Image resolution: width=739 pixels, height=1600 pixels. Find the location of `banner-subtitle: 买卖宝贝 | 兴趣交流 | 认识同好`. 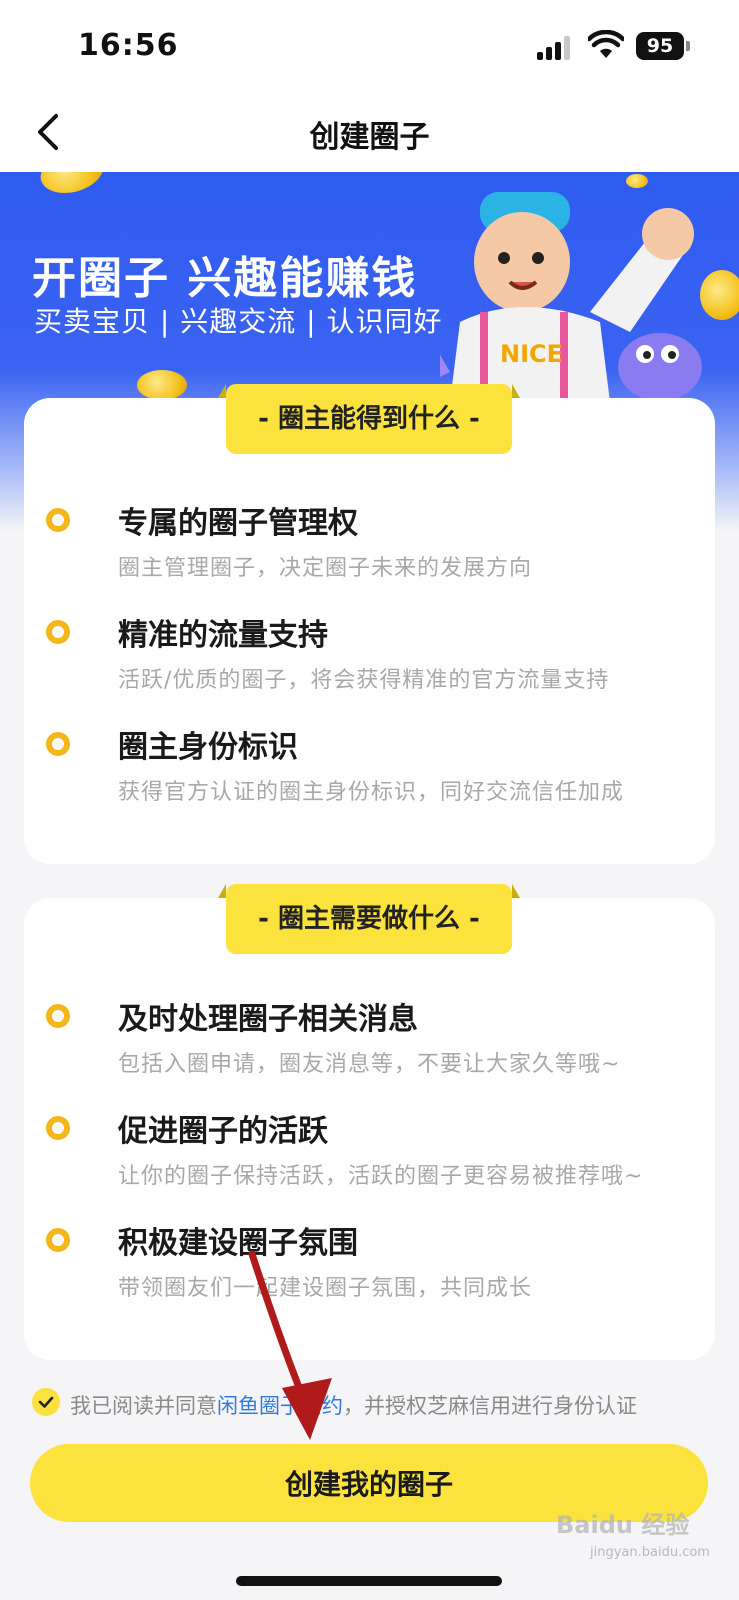

banner-subtitle: 买卖宝贝 | 兴趣交流 | 认识同好 is located at coordinates (238, 321).